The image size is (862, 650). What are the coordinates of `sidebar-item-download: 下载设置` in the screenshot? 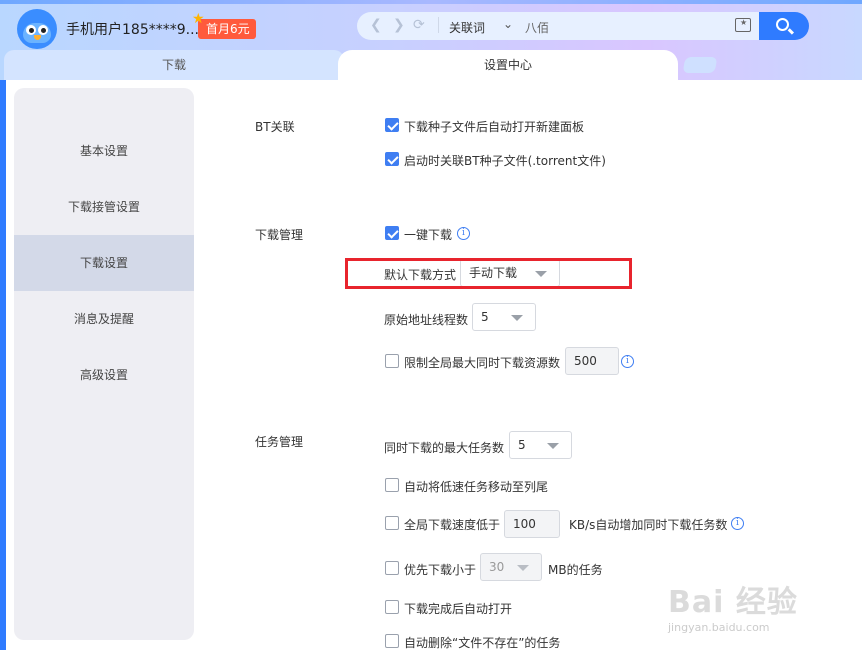 It's located at (104, 263).